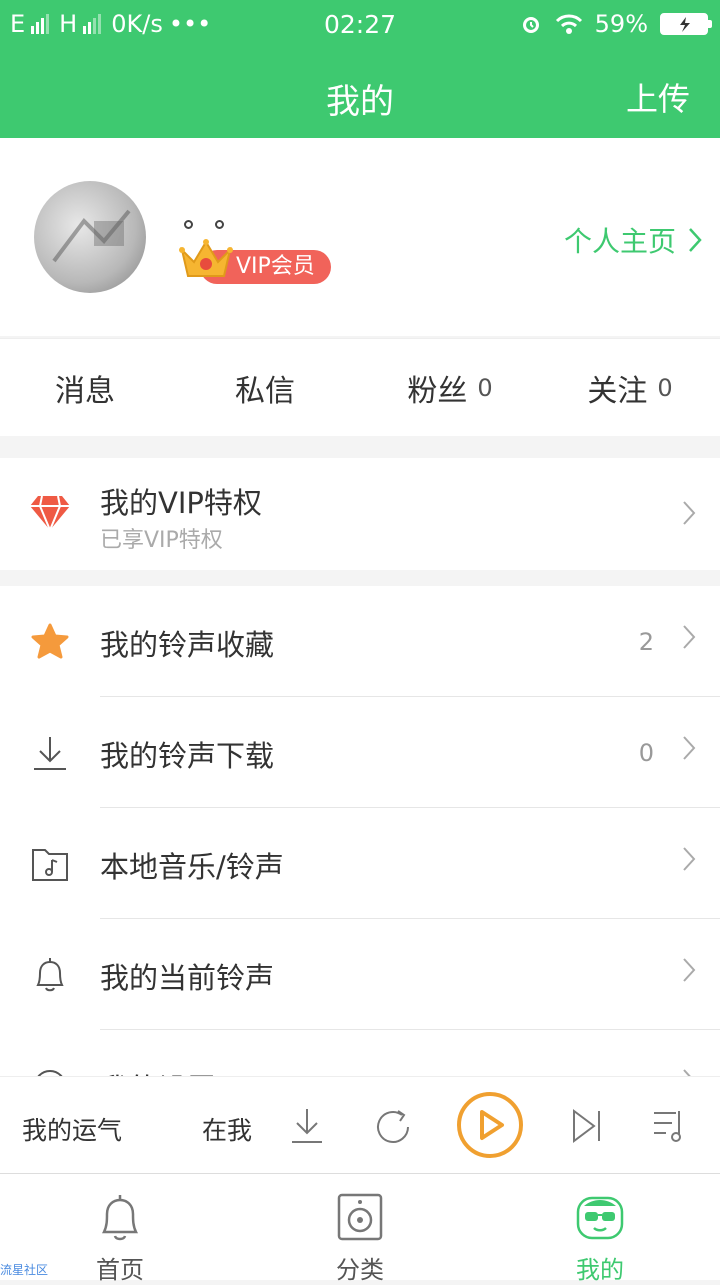  What do you see at coordinates (158, 1071) in the screenshot?
I see `menu-label: 我的设置` at bounding box center [158, 1071].